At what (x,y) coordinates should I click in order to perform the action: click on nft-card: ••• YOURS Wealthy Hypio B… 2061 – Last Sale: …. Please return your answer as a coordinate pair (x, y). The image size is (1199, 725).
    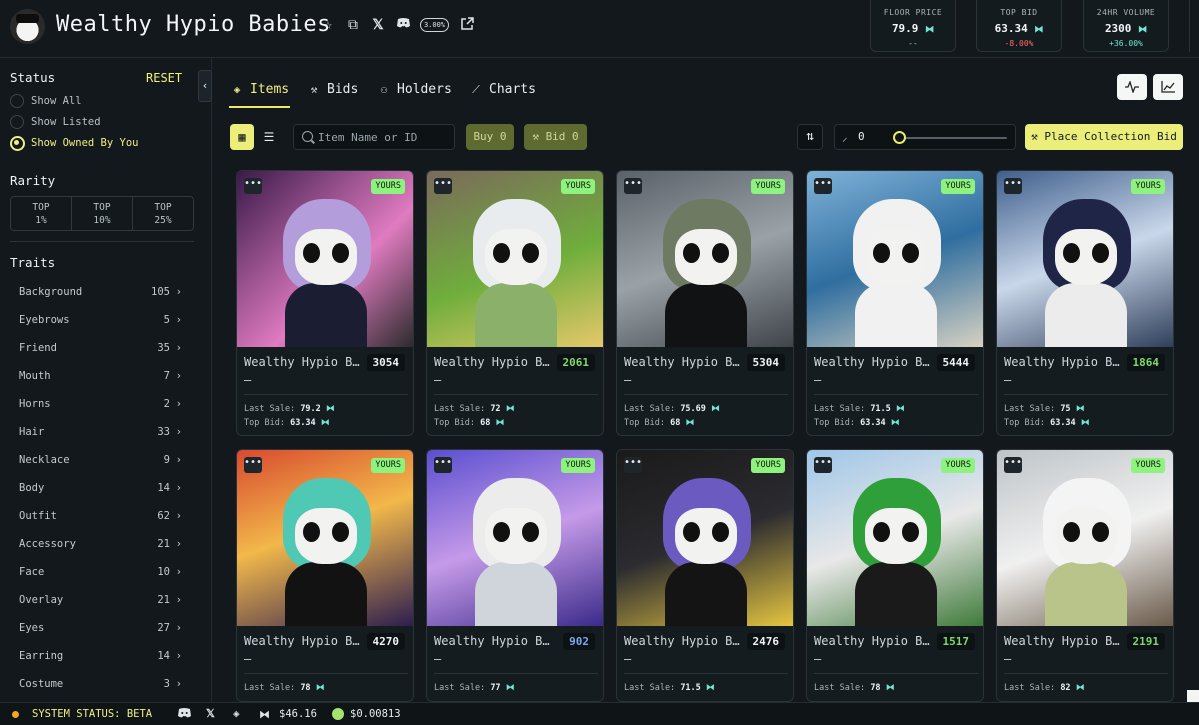
    Looking at the image, I should click on (515, 303).